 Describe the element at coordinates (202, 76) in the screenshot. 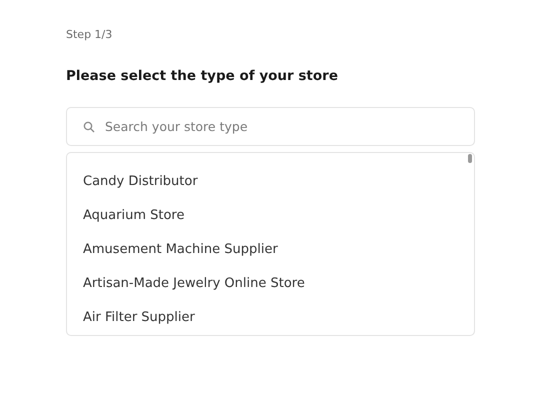

I see `page-title: Please select the type of your store` at that location.